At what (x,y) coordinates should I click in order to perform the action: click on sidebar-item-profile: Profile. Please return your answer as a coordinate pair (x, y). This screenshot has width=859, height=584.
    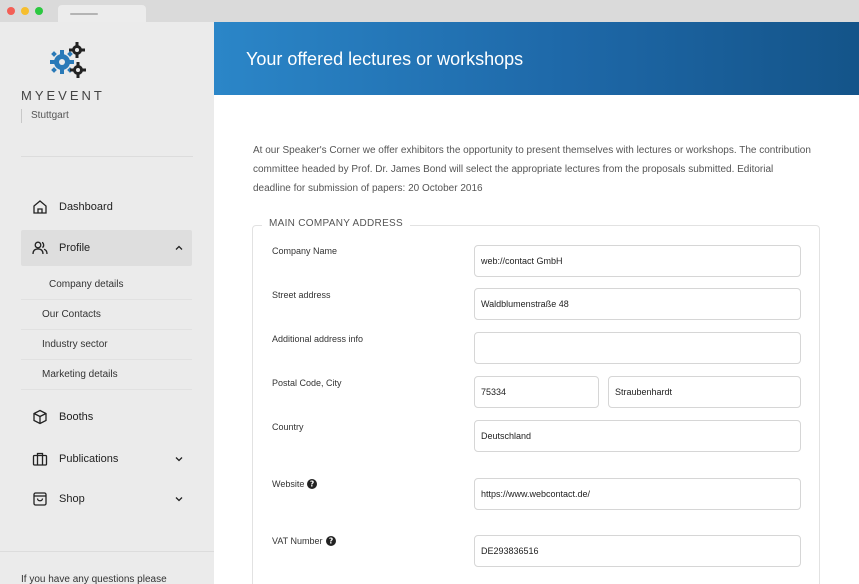
    Looking at the image, I should click on (106, 248).